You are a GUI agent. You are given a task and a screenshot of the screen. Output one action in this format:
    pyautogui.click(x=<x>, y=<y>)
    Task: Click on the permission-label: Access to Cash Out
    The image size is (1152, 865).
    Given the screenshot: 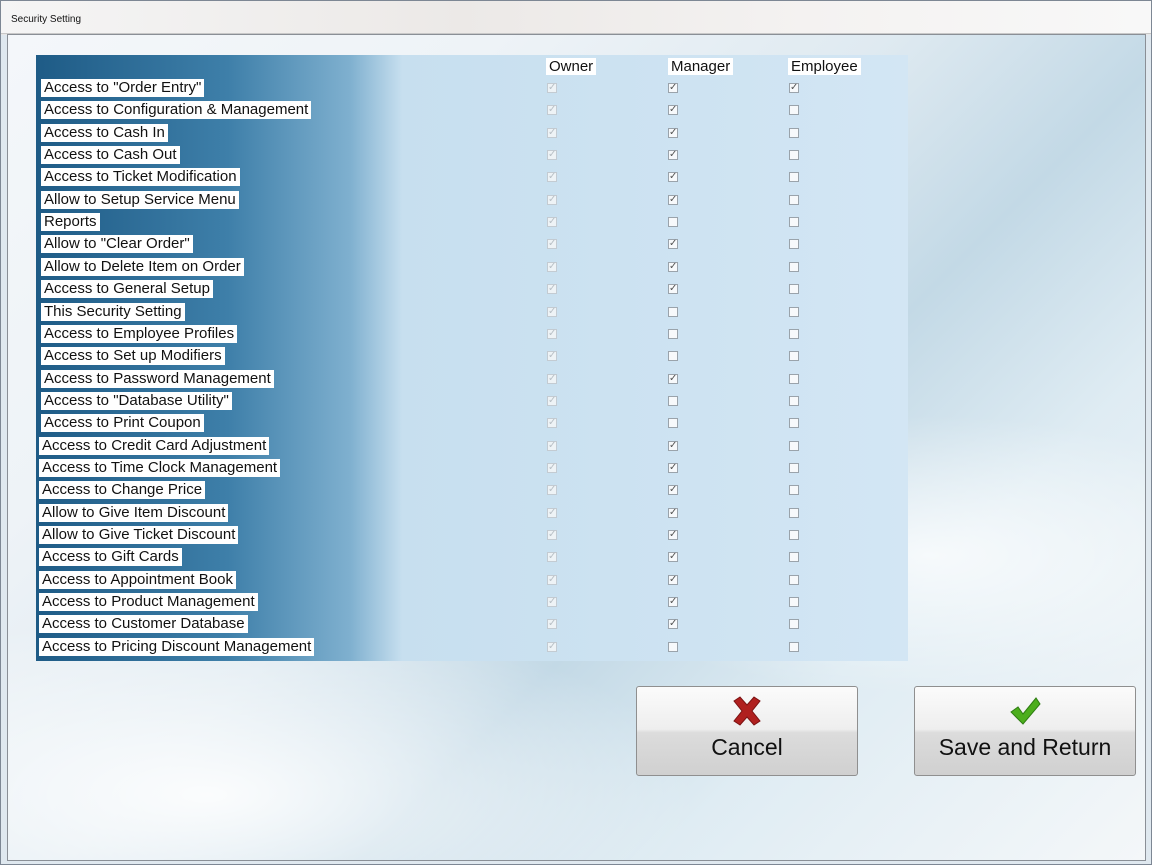 What is the action you would take?
    pyautogui.click(x=110, y=155)
    